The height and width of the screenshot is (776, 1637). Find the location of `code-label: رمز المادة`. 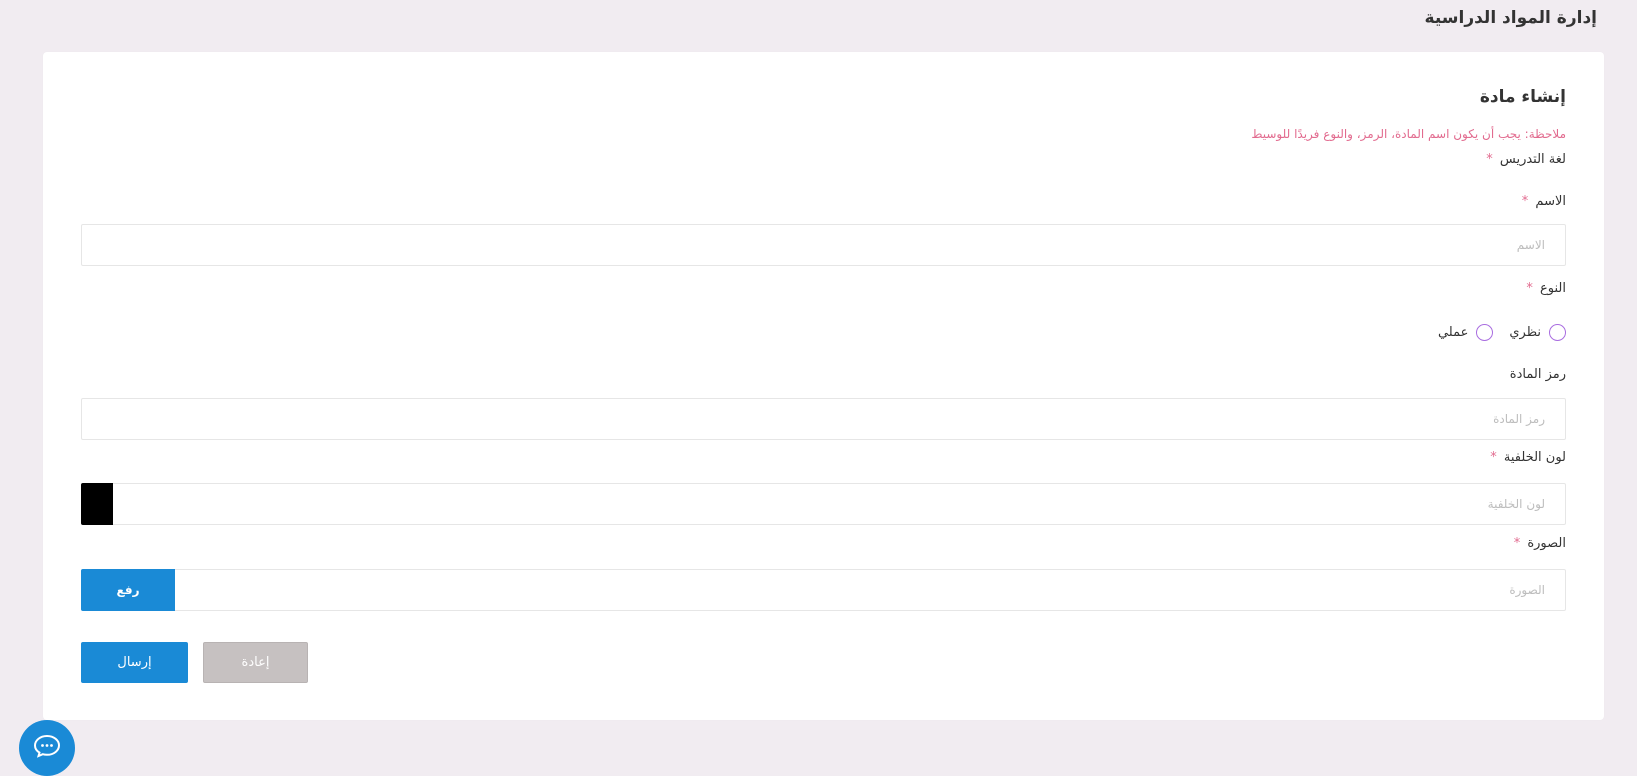

code-label: رمز المادة is located at coordinates (1537, 374).